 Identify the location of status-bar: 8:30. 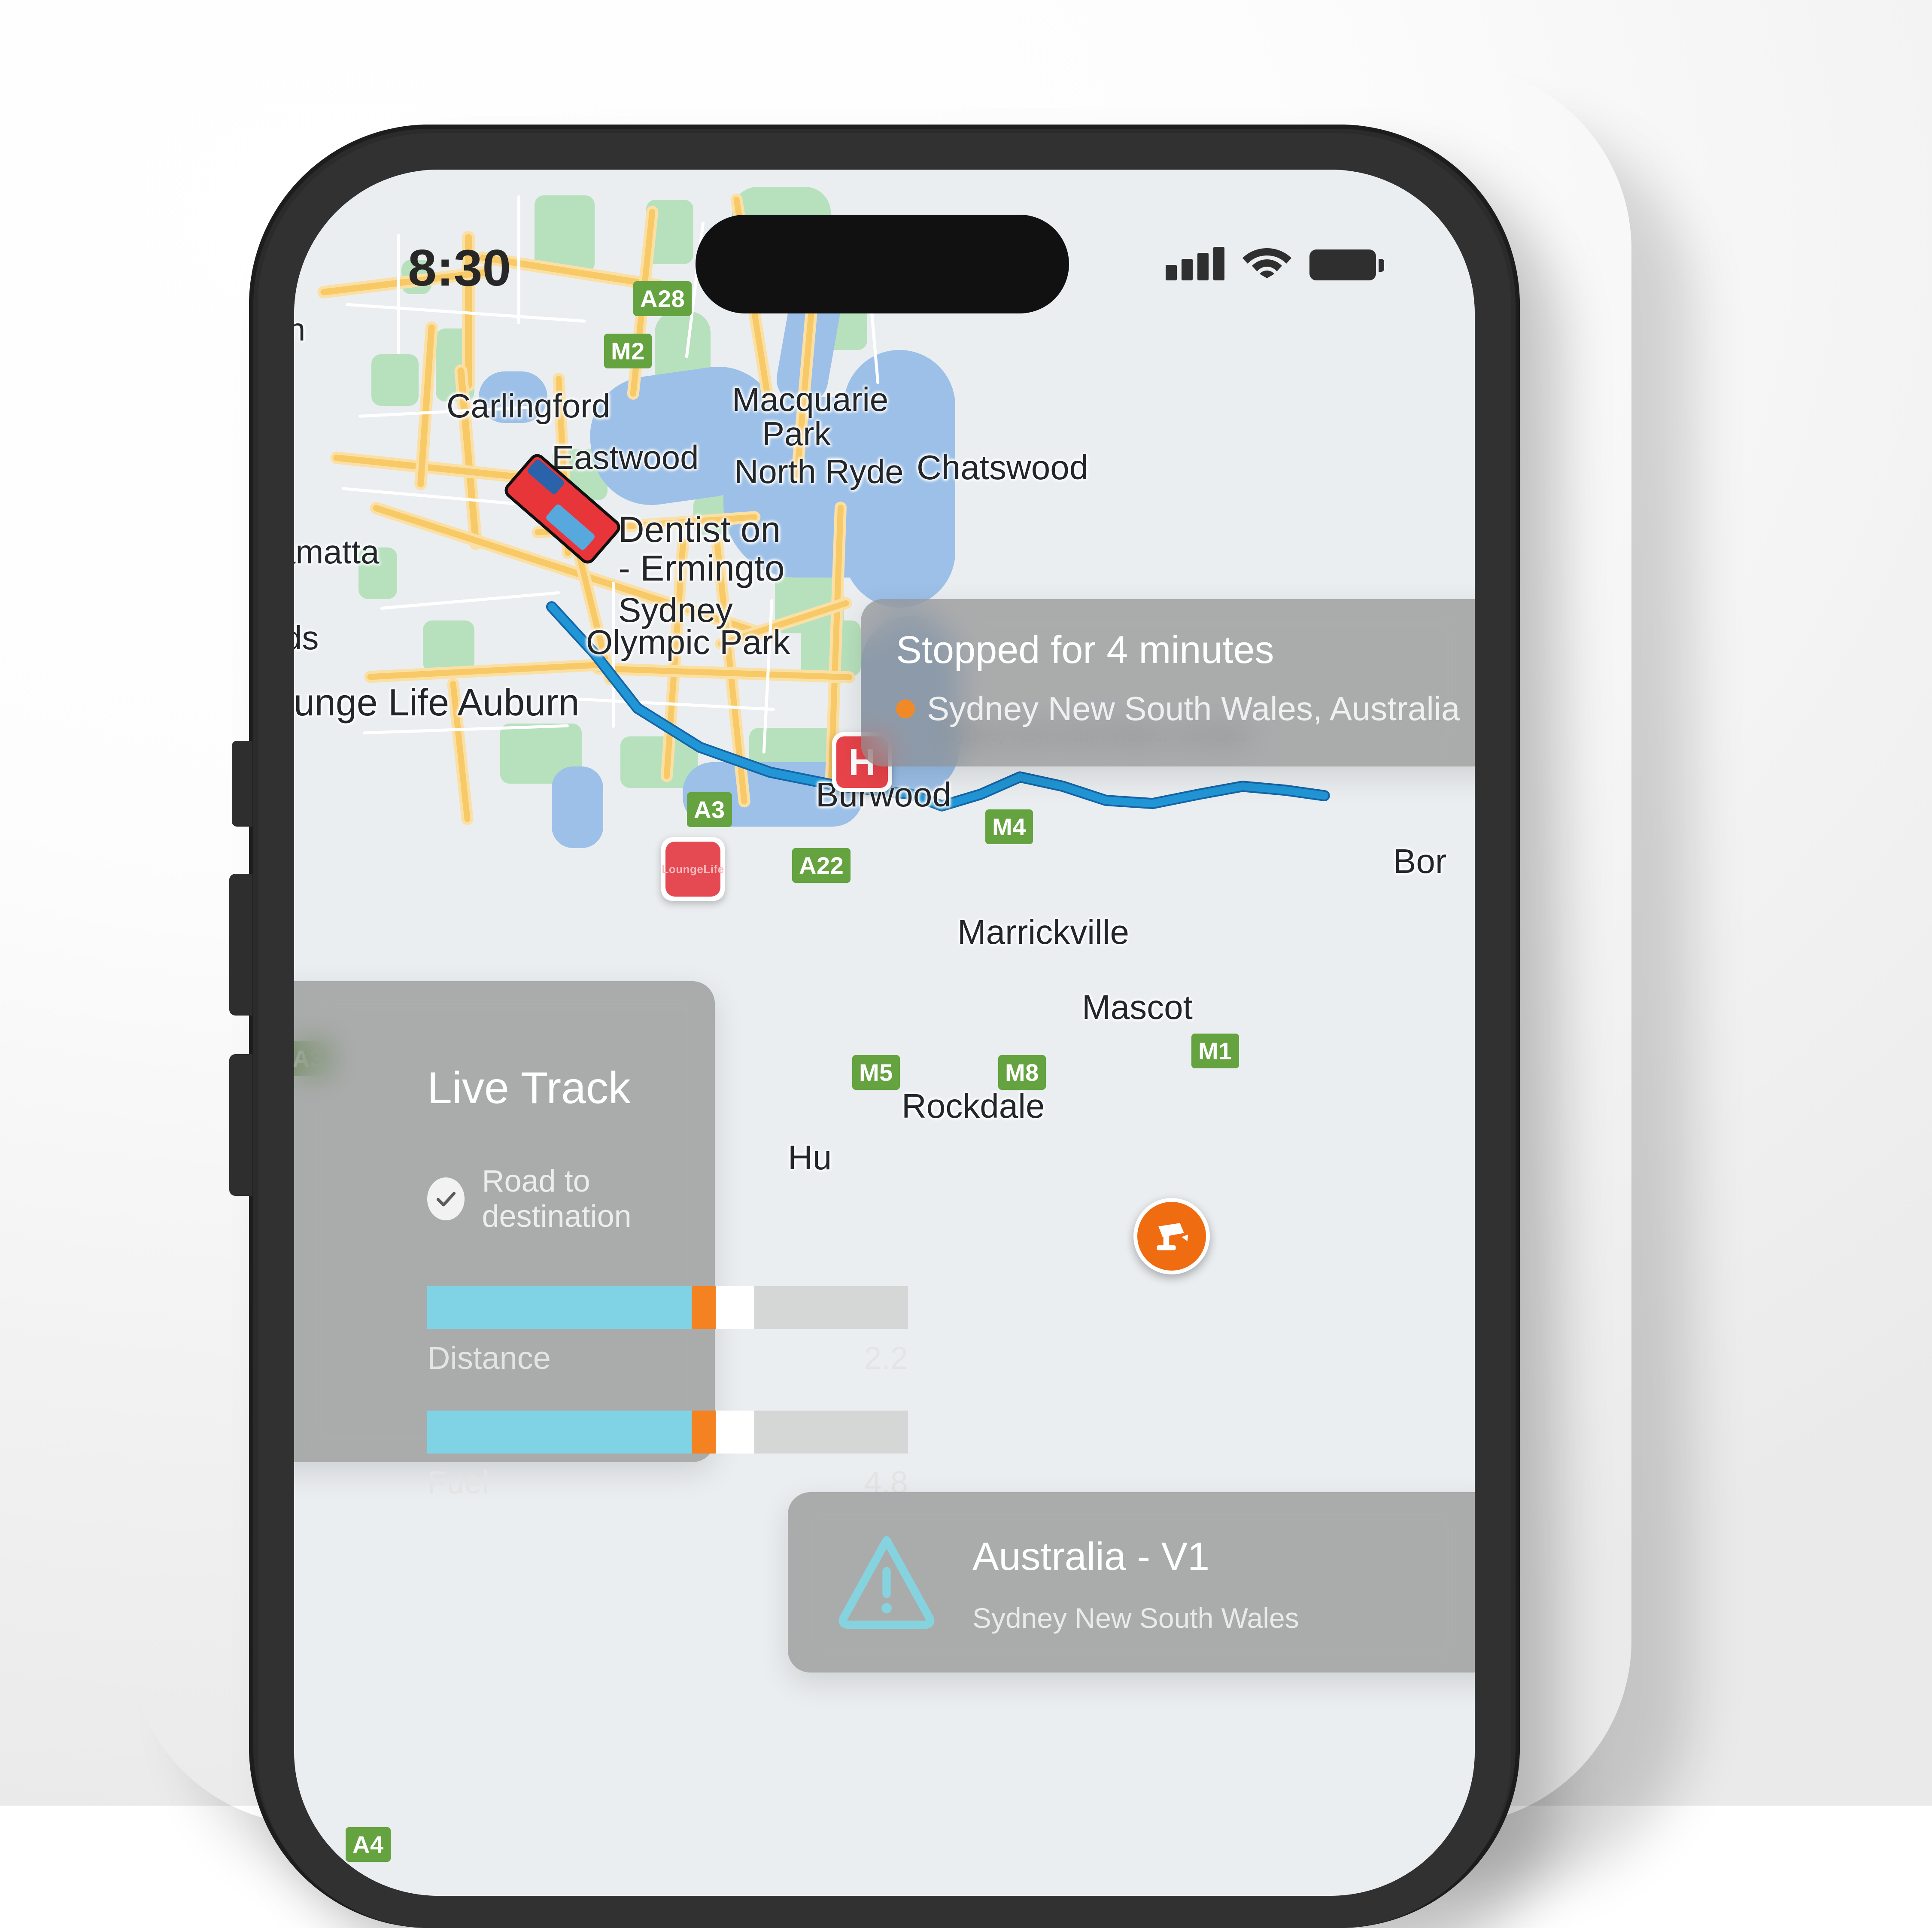
(885, 241).